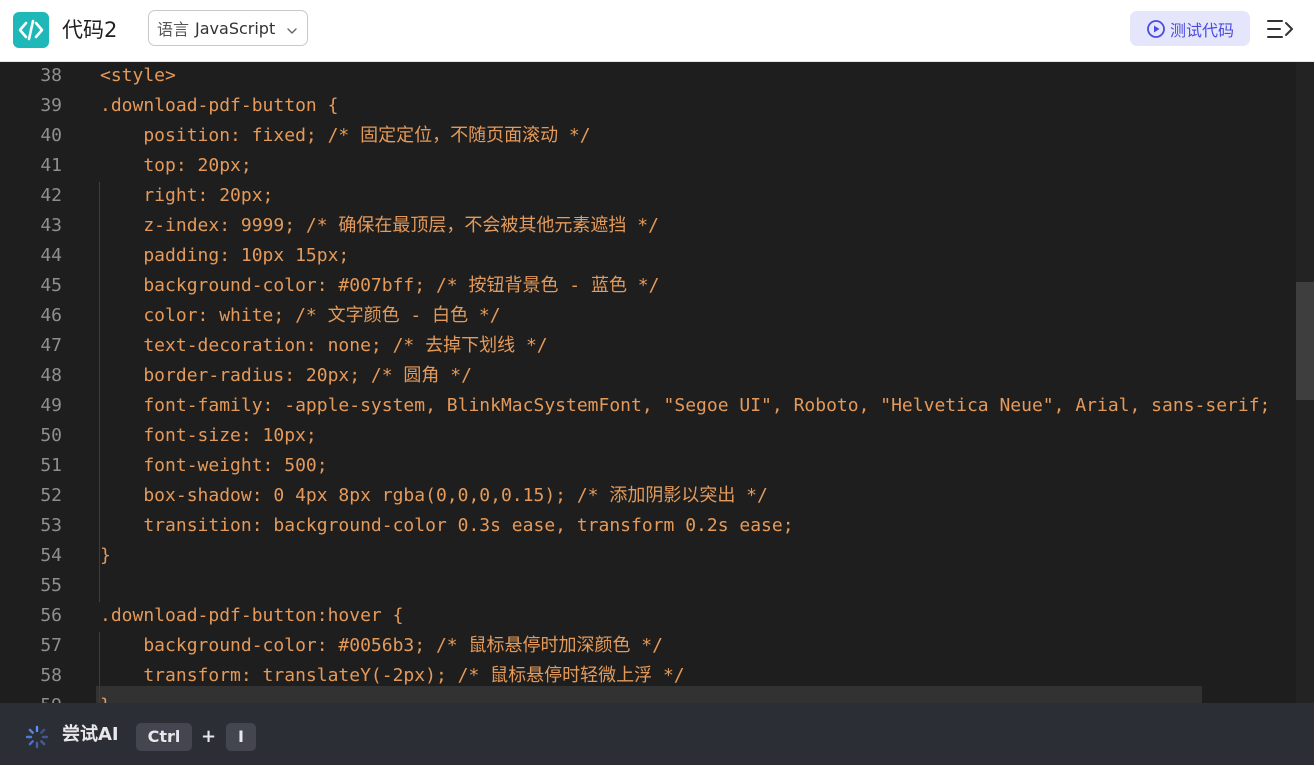 The height and width of the screenshot is (765, 1314). What do you see at coordinates (90, 30) in the screenshot?
I see `page-title: 代码2` at bounding box center [90, 30].